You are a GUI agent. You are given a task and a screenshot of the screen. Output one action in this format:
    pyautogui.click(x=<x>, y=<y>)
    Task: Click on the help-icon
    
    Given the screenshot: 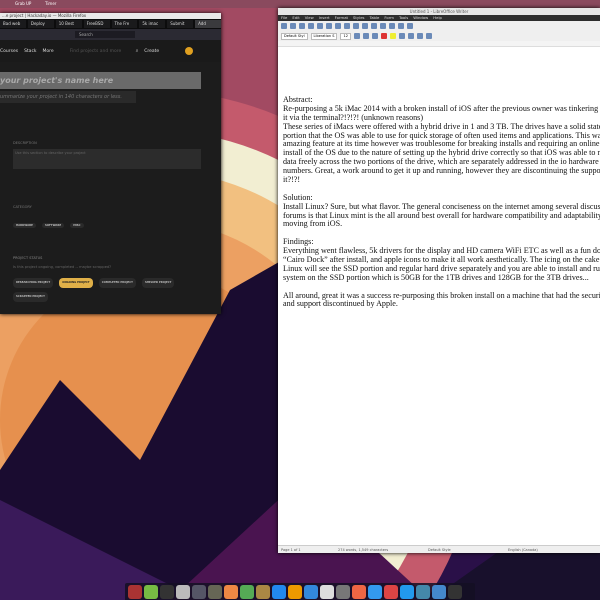 What is the action you would take?
    pyautogui.click(x=439, y=591)
    